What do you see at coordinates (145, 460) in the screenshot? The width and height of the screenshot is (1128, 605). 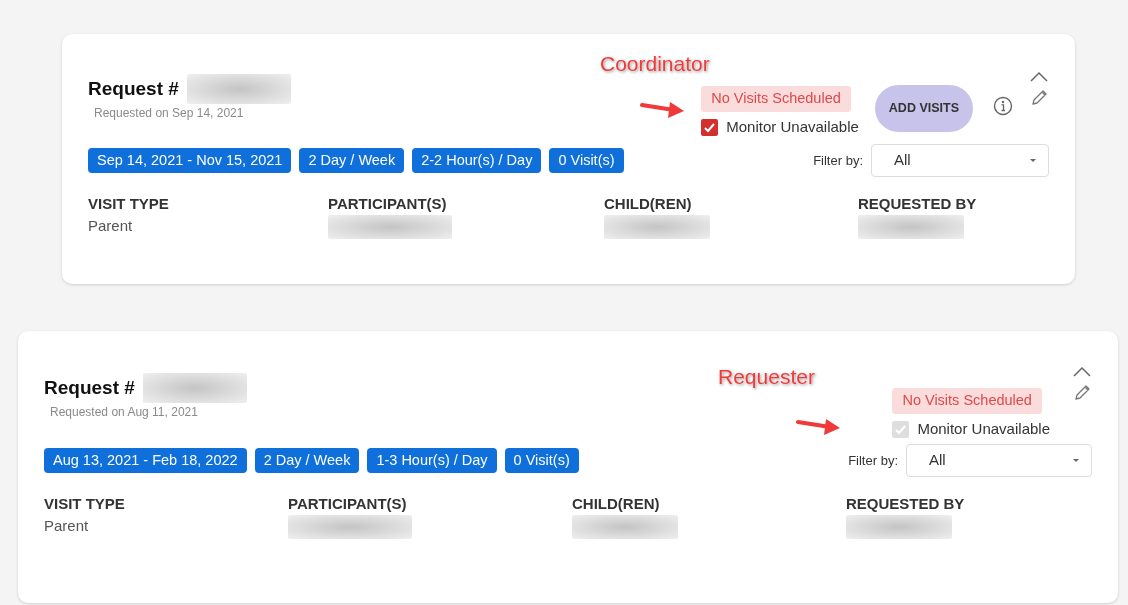 I see `info-tag: Aug 13, 2021 - Feb 18, 2022` at bounding box center [145, 460].